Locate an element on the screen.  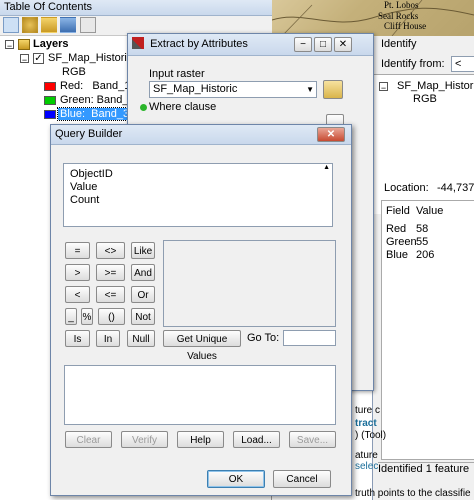
ok-button: OK is located at coordinates (236, 479).